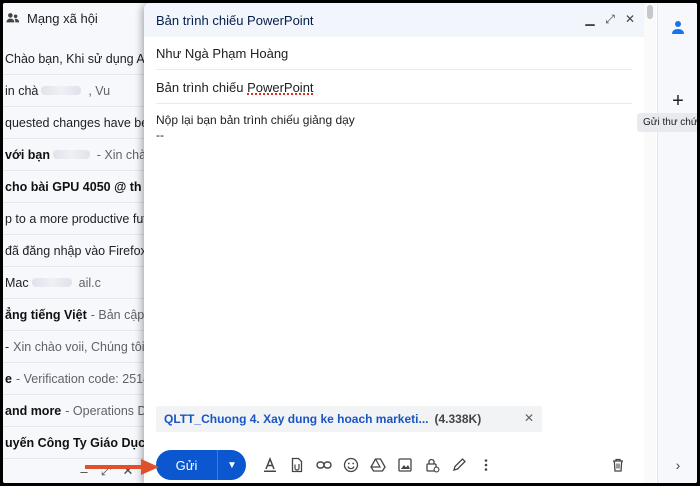  I want to click on list-item: in chà , Vu, so click(78, 91).